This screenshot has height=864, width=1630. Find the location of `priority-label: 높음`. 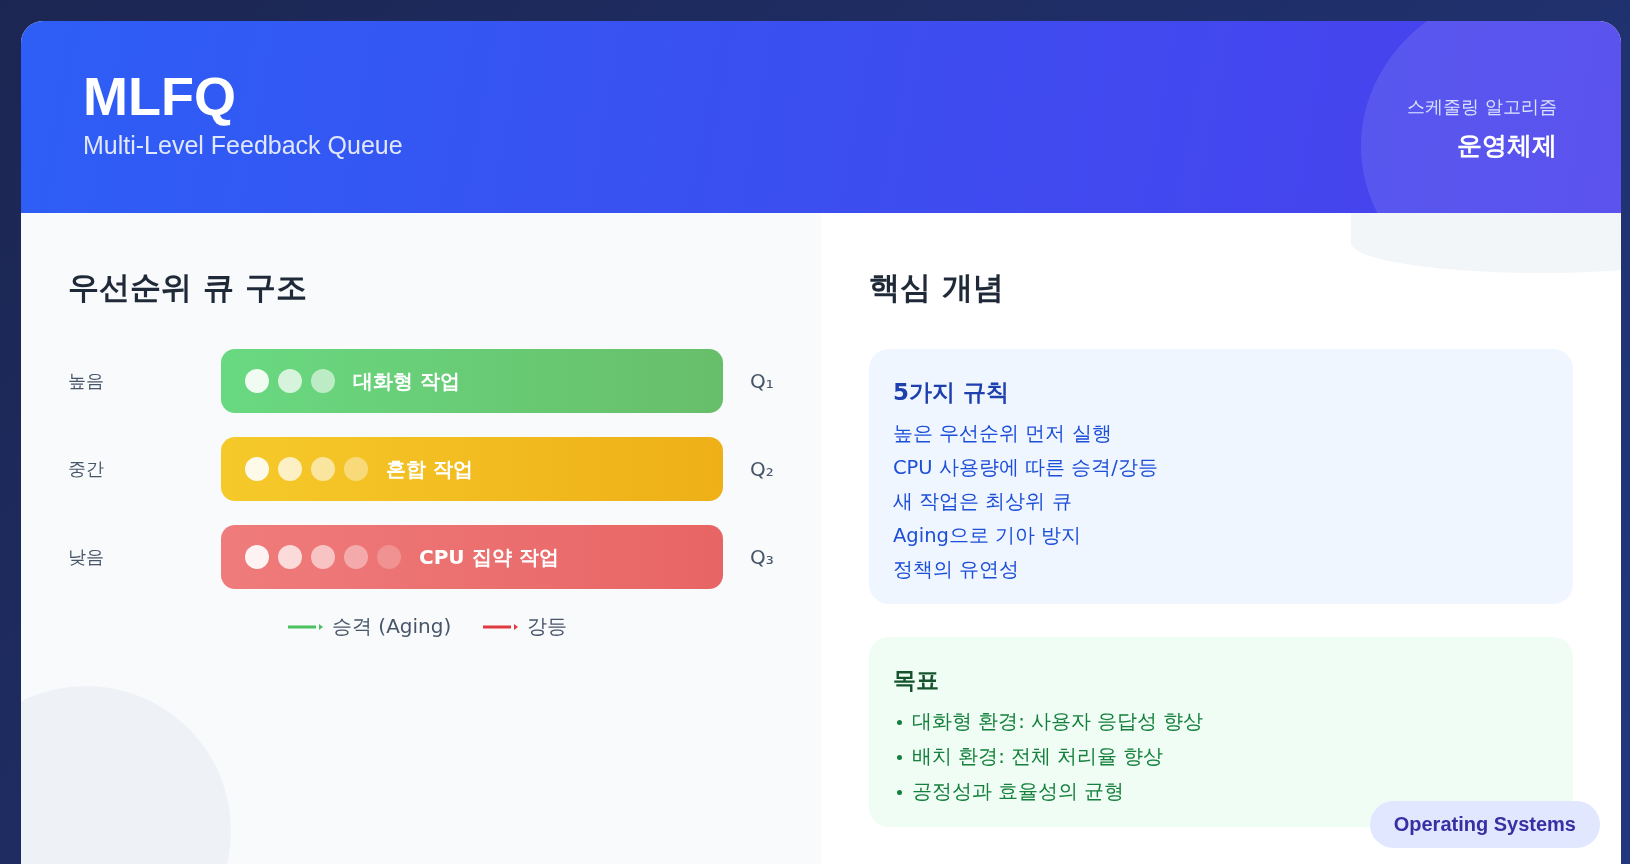

priority-label: 높음 is located at coordinates (86, 381).